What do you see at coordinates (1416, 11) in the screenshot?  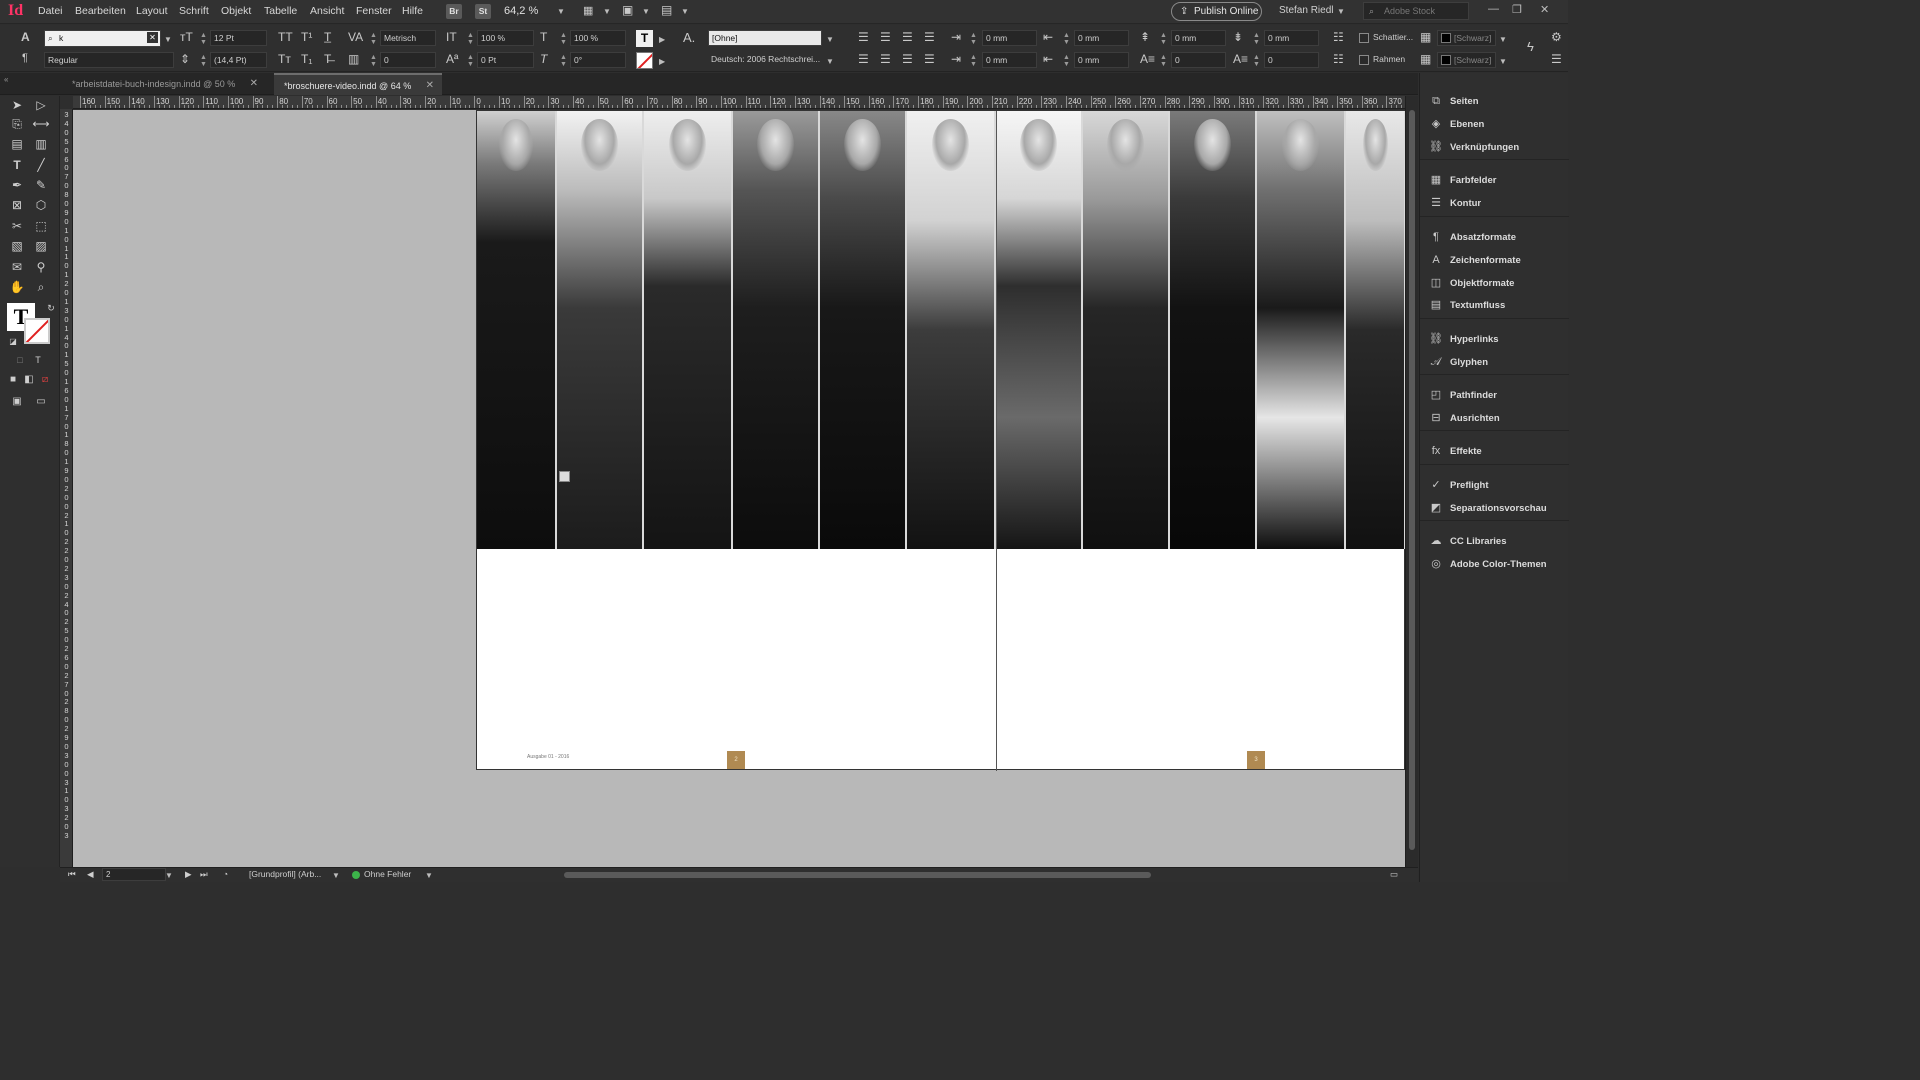 I see `adobe-stock-search: ⌕ Adobe Stock` at bounding box center [1416, 11].